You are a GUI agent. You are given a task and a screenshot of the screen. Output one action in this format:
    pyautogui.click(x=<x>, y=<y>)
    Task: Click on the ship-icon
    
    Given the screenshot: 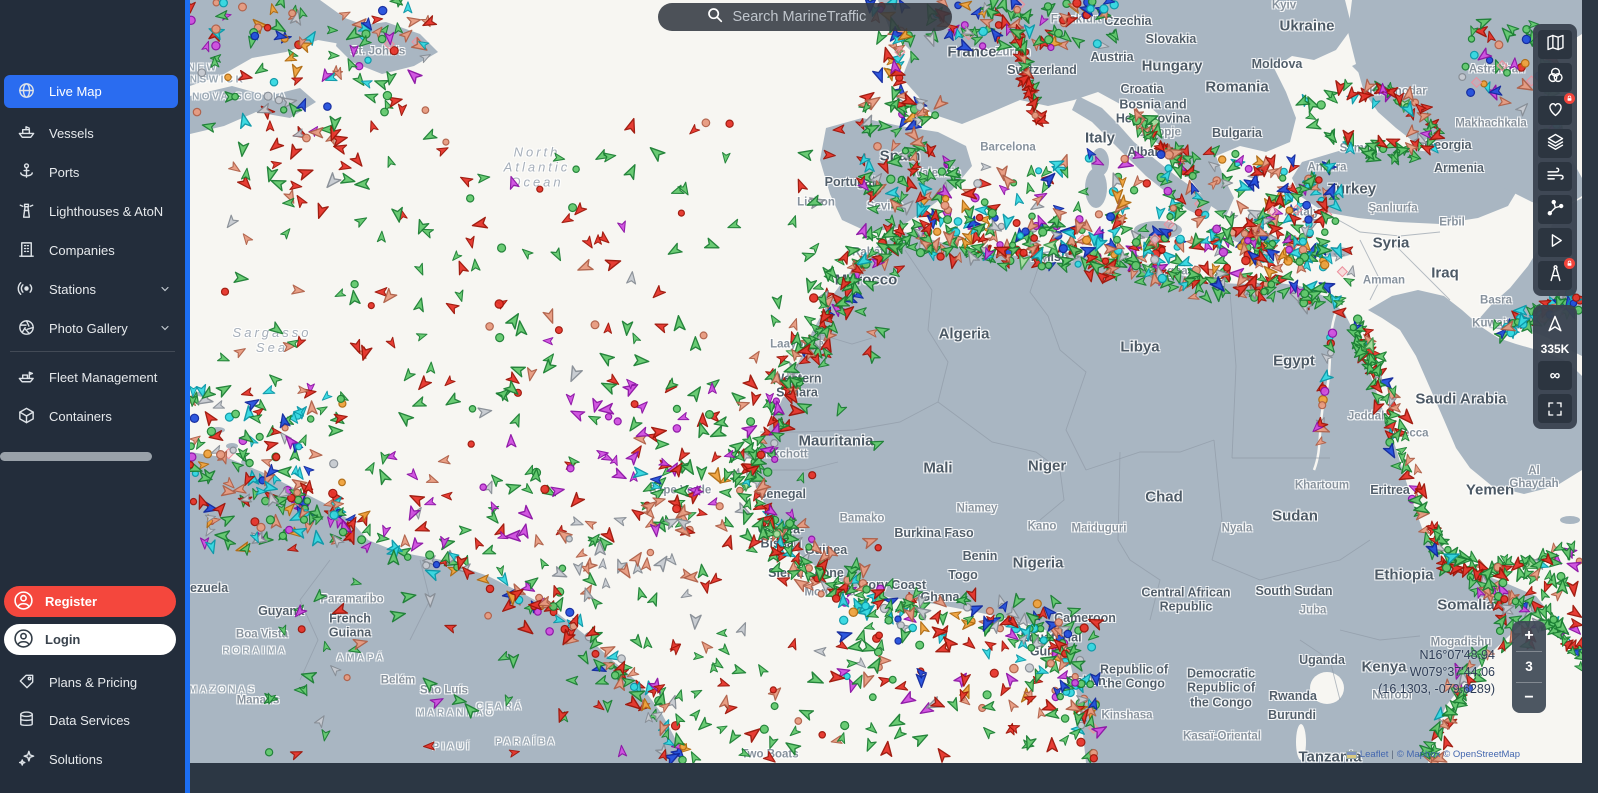 What is the action you would take?
    pyautogui.click(x=26, y=134)
    